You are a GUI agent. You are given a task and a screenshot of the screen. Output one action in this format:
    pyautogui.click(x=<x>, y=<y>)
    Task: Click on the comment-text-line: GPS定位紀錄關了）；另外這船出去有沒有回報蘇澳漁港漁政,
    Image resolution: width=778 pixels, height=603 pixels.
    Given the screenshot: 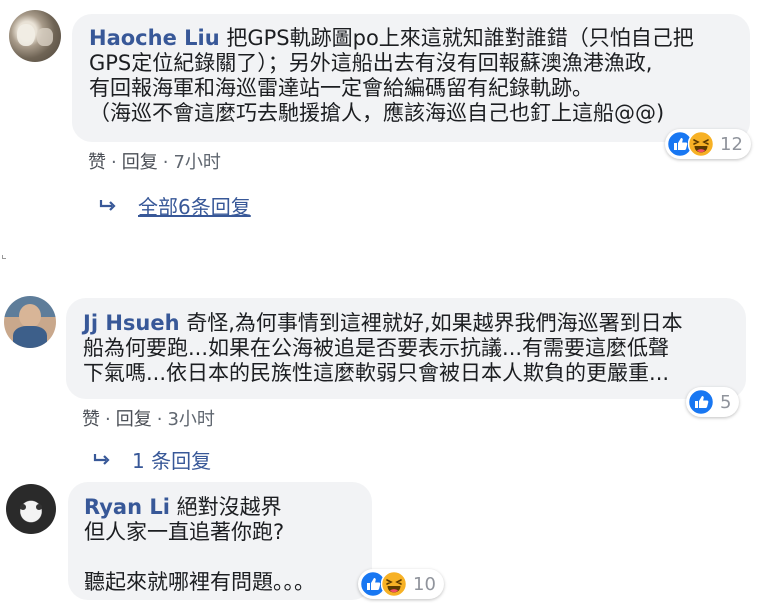 What is the action you would take?
    pyautogui.click(x=371, y=63)
    